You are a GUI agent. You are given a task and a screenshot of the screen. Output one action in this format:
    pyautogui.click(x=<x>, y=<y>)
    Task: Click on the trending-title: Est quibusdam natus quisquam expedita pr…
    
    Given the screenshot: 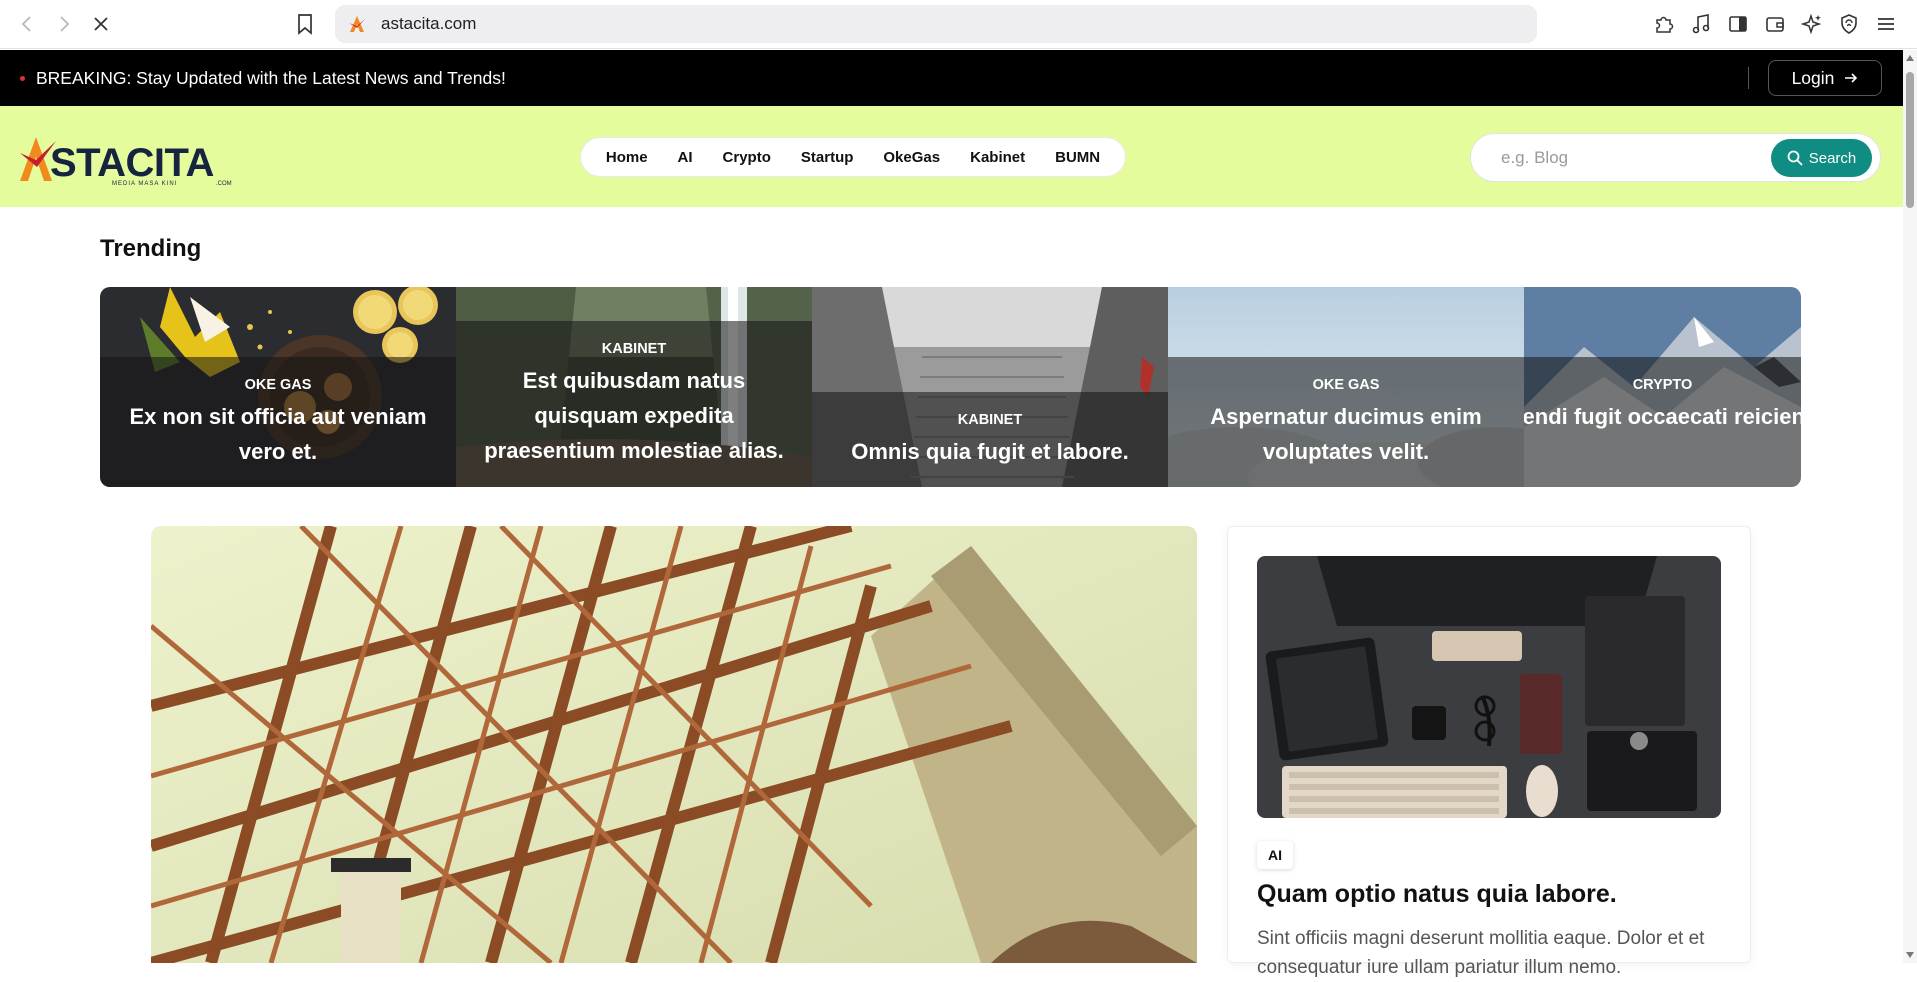 What is the action you would take?
    pyautogui.click(x=634, y=415)
    